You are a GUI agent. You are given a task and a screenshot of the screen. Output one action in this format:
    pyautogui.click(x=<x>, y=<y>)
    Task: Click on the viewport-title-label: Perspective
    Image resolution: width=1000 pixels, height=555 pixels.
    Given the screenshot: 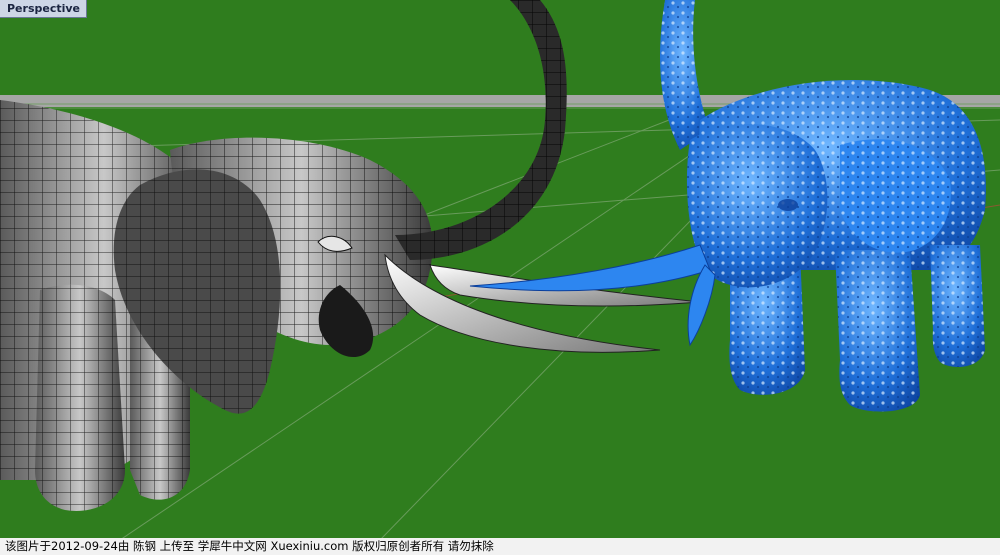 What is the action you would take?
    pyautogui.click(x=44, y=9)
    